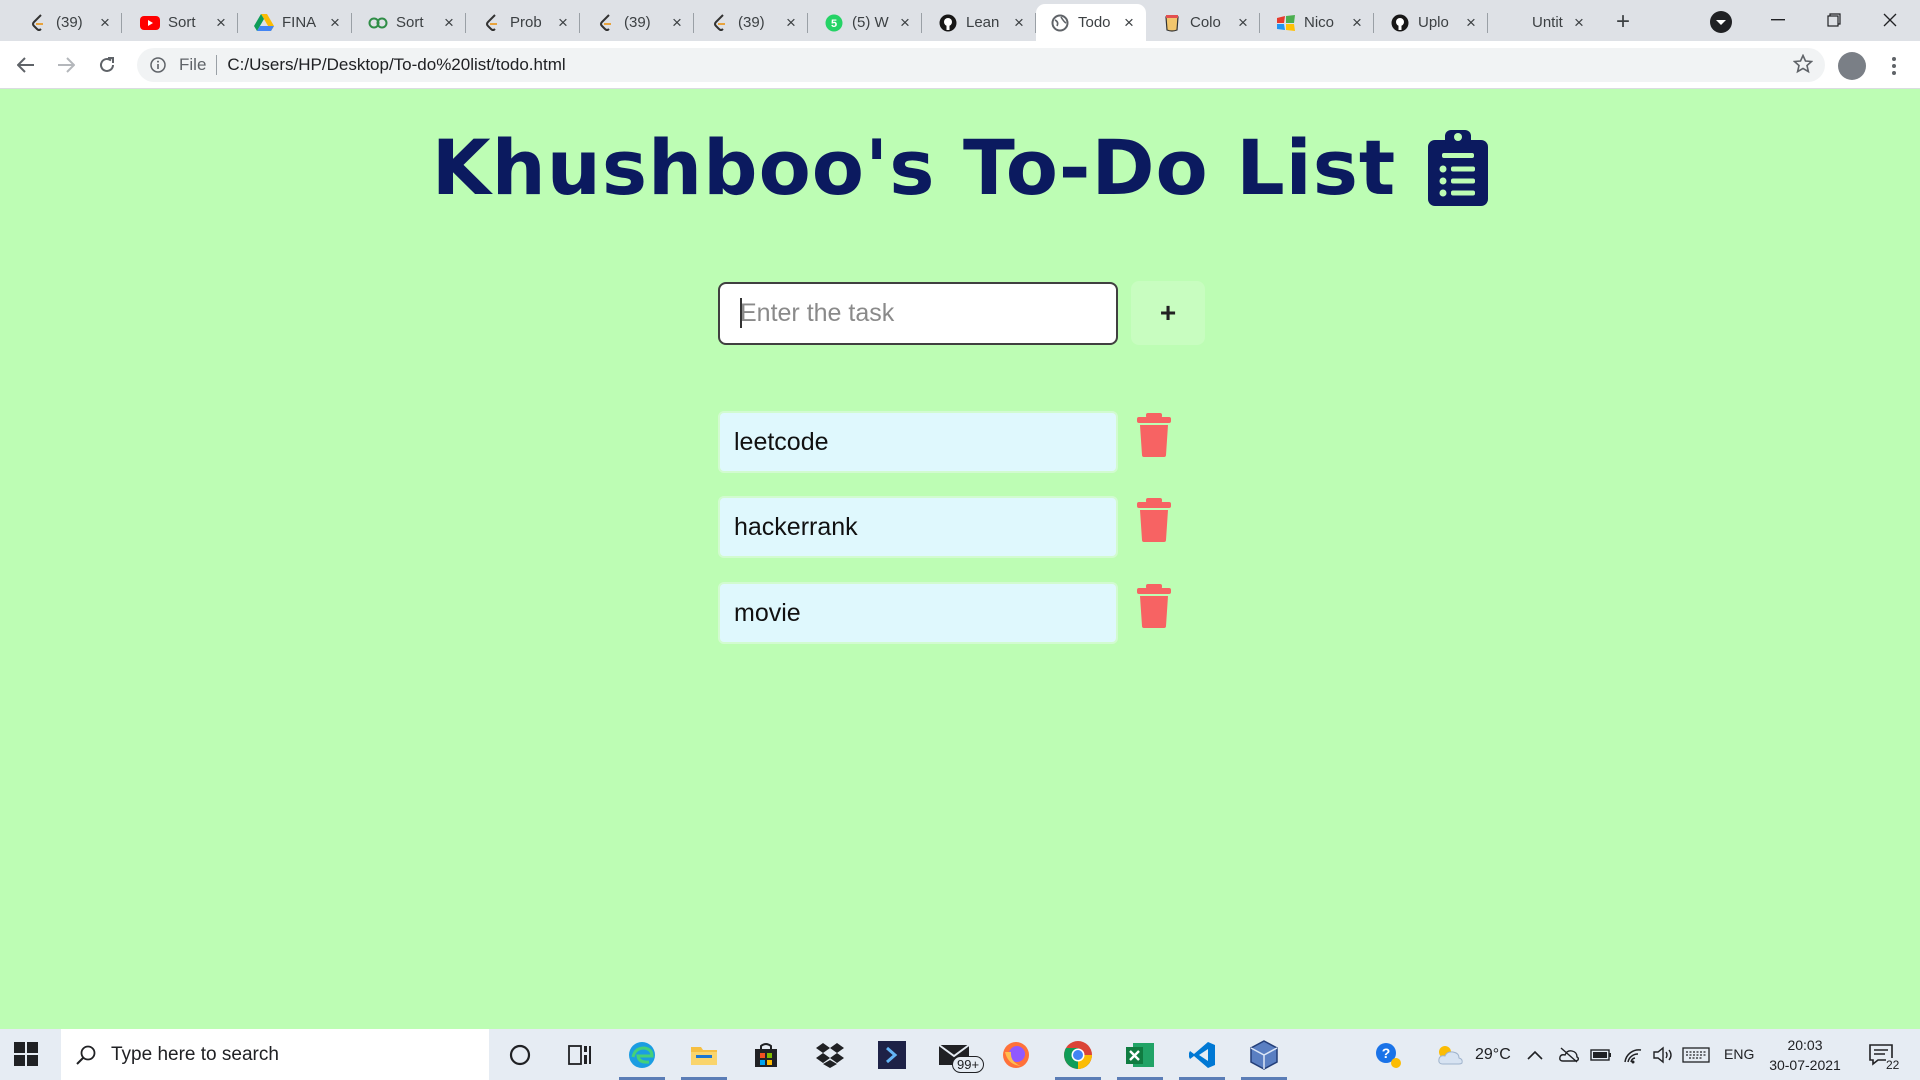  What do you see at coordinates (1078, 1055) in the screenshot?
I see `chrome-icon` at bounding box center [1078, 1055].